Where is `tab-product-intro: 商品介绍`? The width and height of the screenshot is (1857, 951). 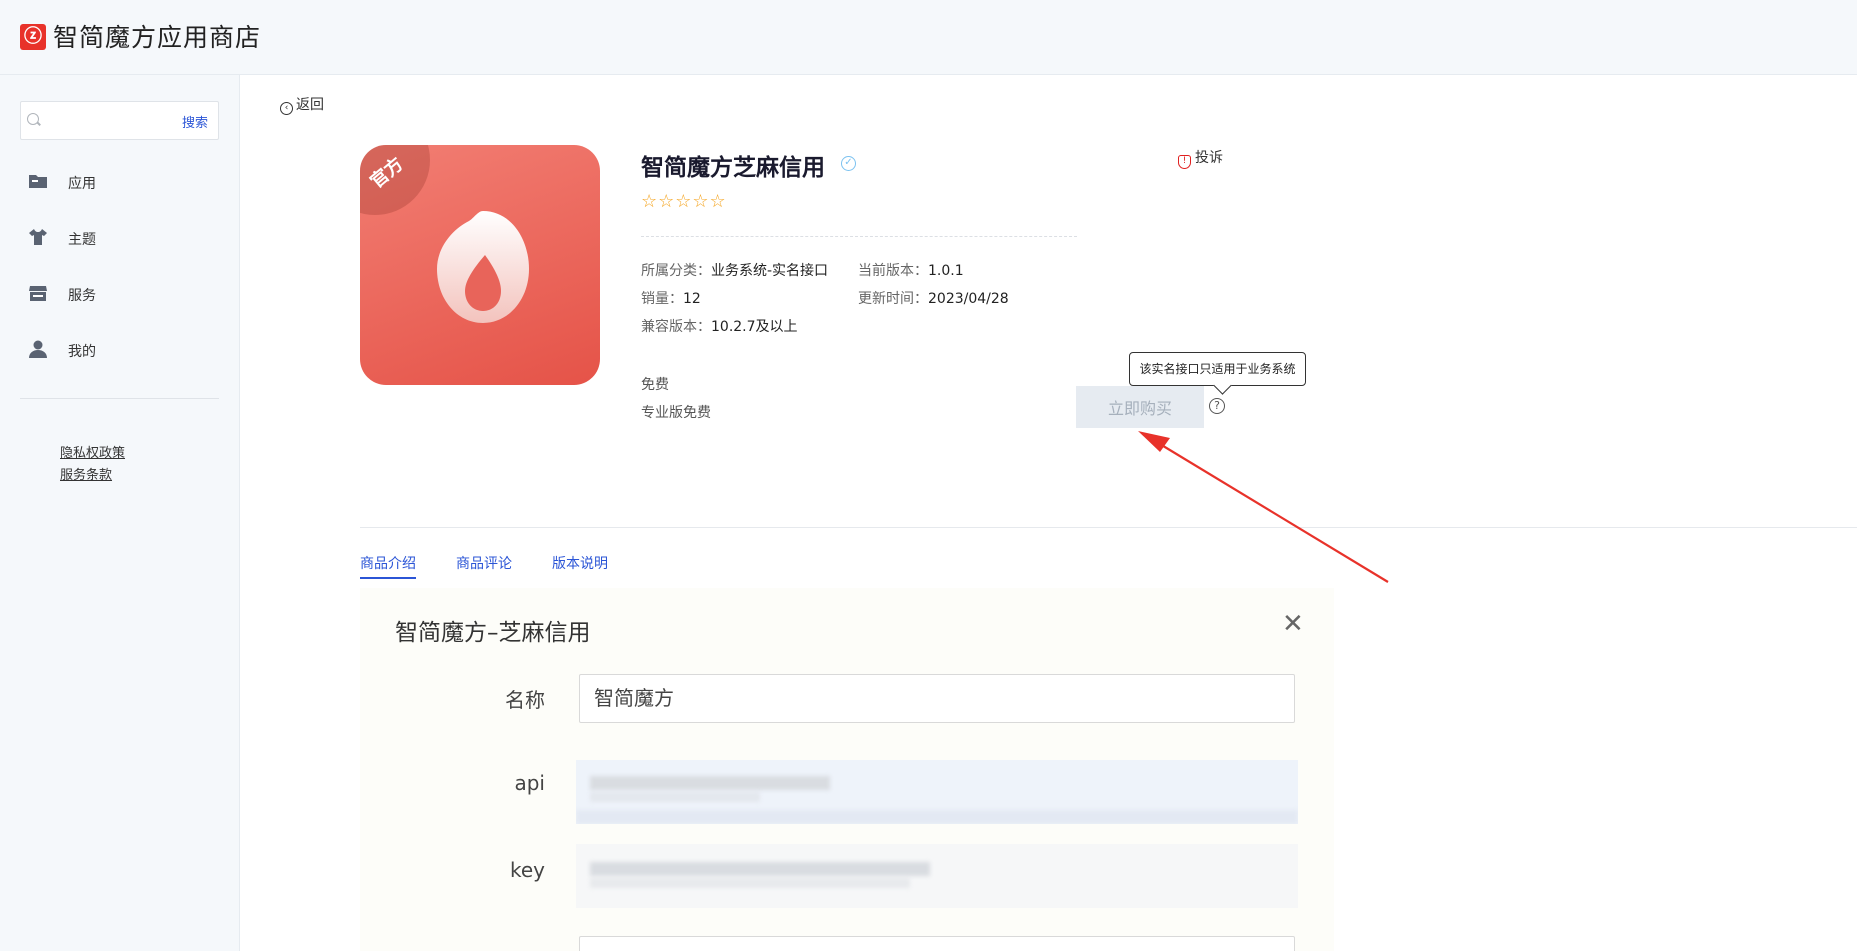 tab-product-intro: 商品介绍 is located at coordinates (388, 566).